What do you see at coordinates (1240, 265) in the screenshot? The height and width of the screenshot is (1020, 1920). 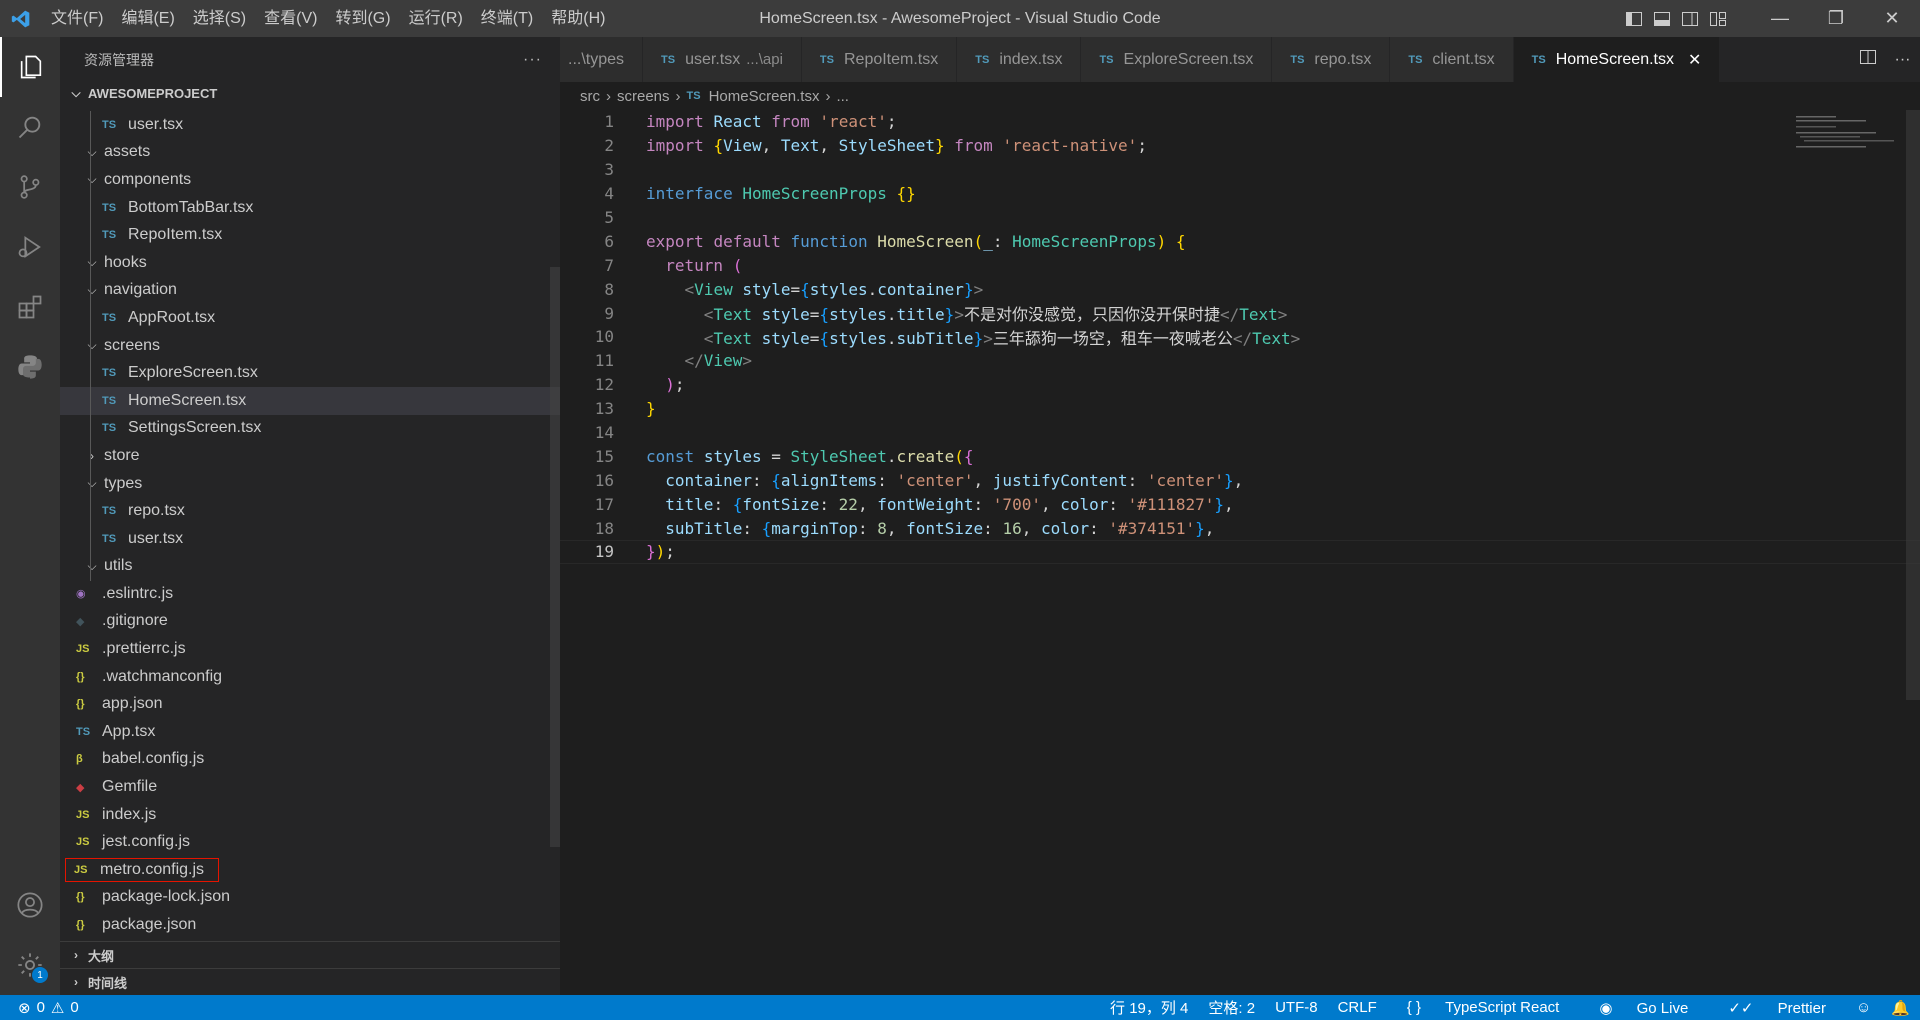 I see `code-line: 7 return (` at bounding box center [1240, 265].